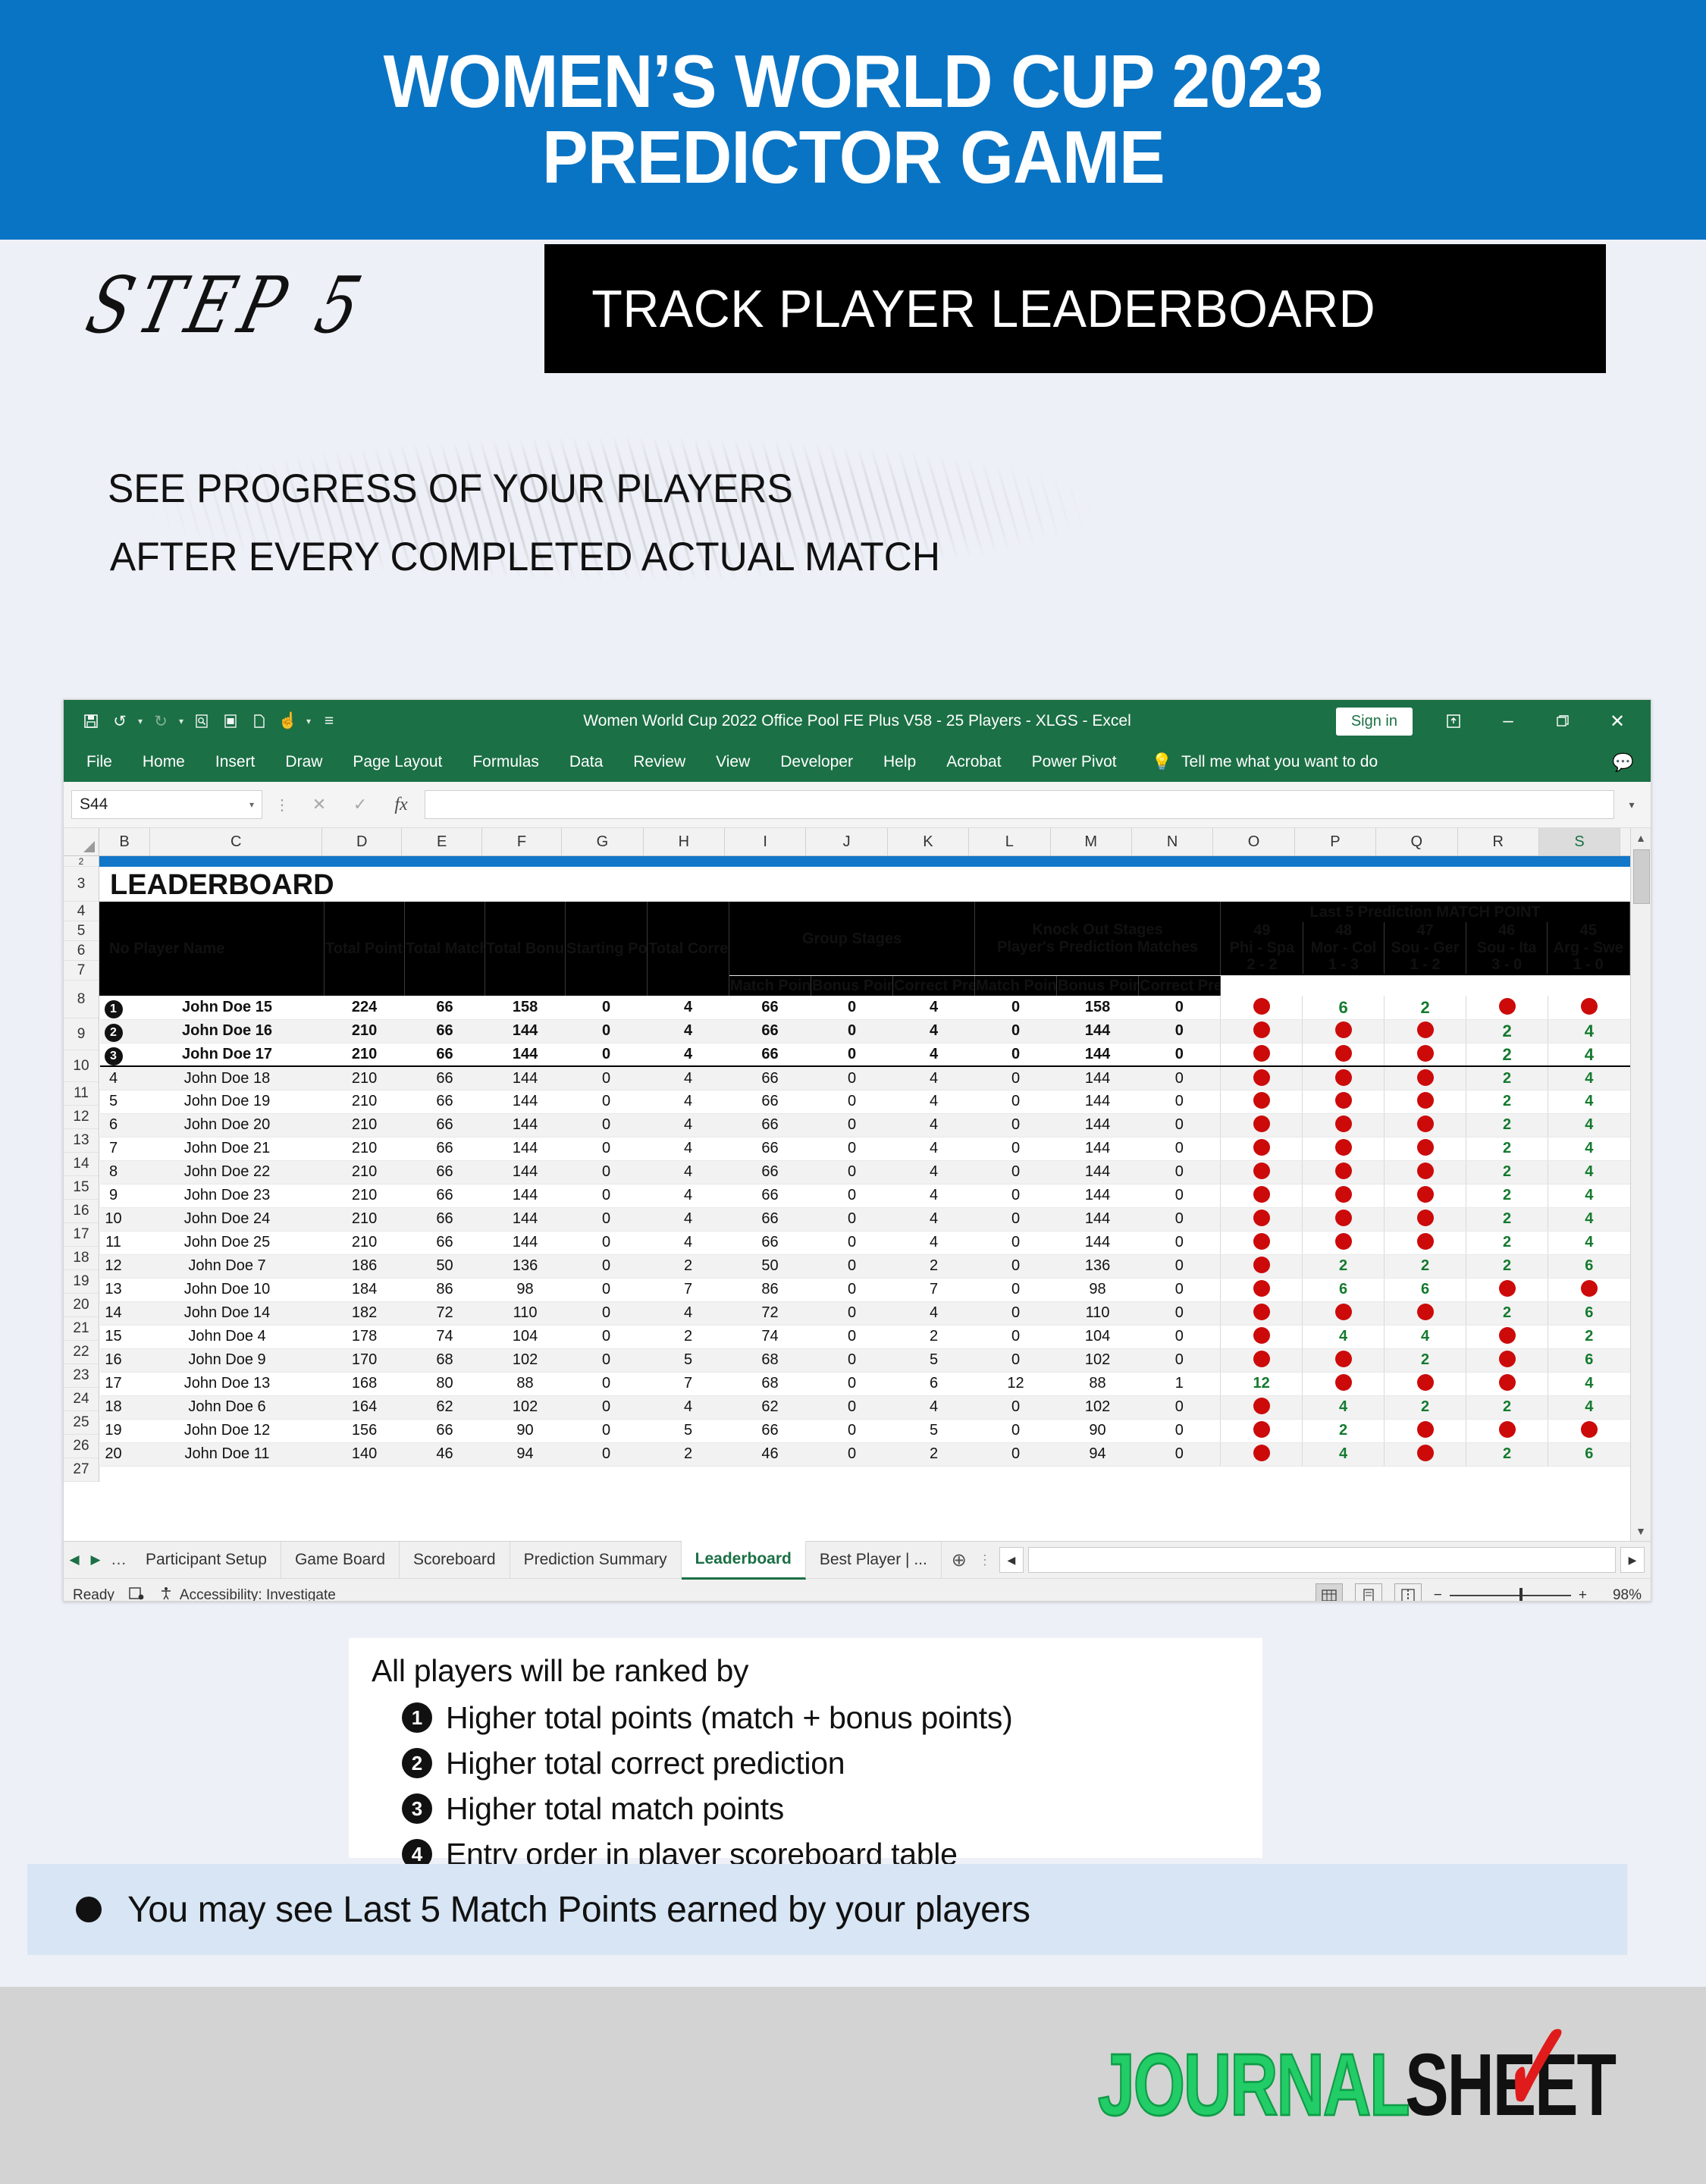 The height and width of the screenshot is (2184, 1706). Describe the element at coordinates (82, 841) in the screenshot. I see `select-all-corner` at that location.